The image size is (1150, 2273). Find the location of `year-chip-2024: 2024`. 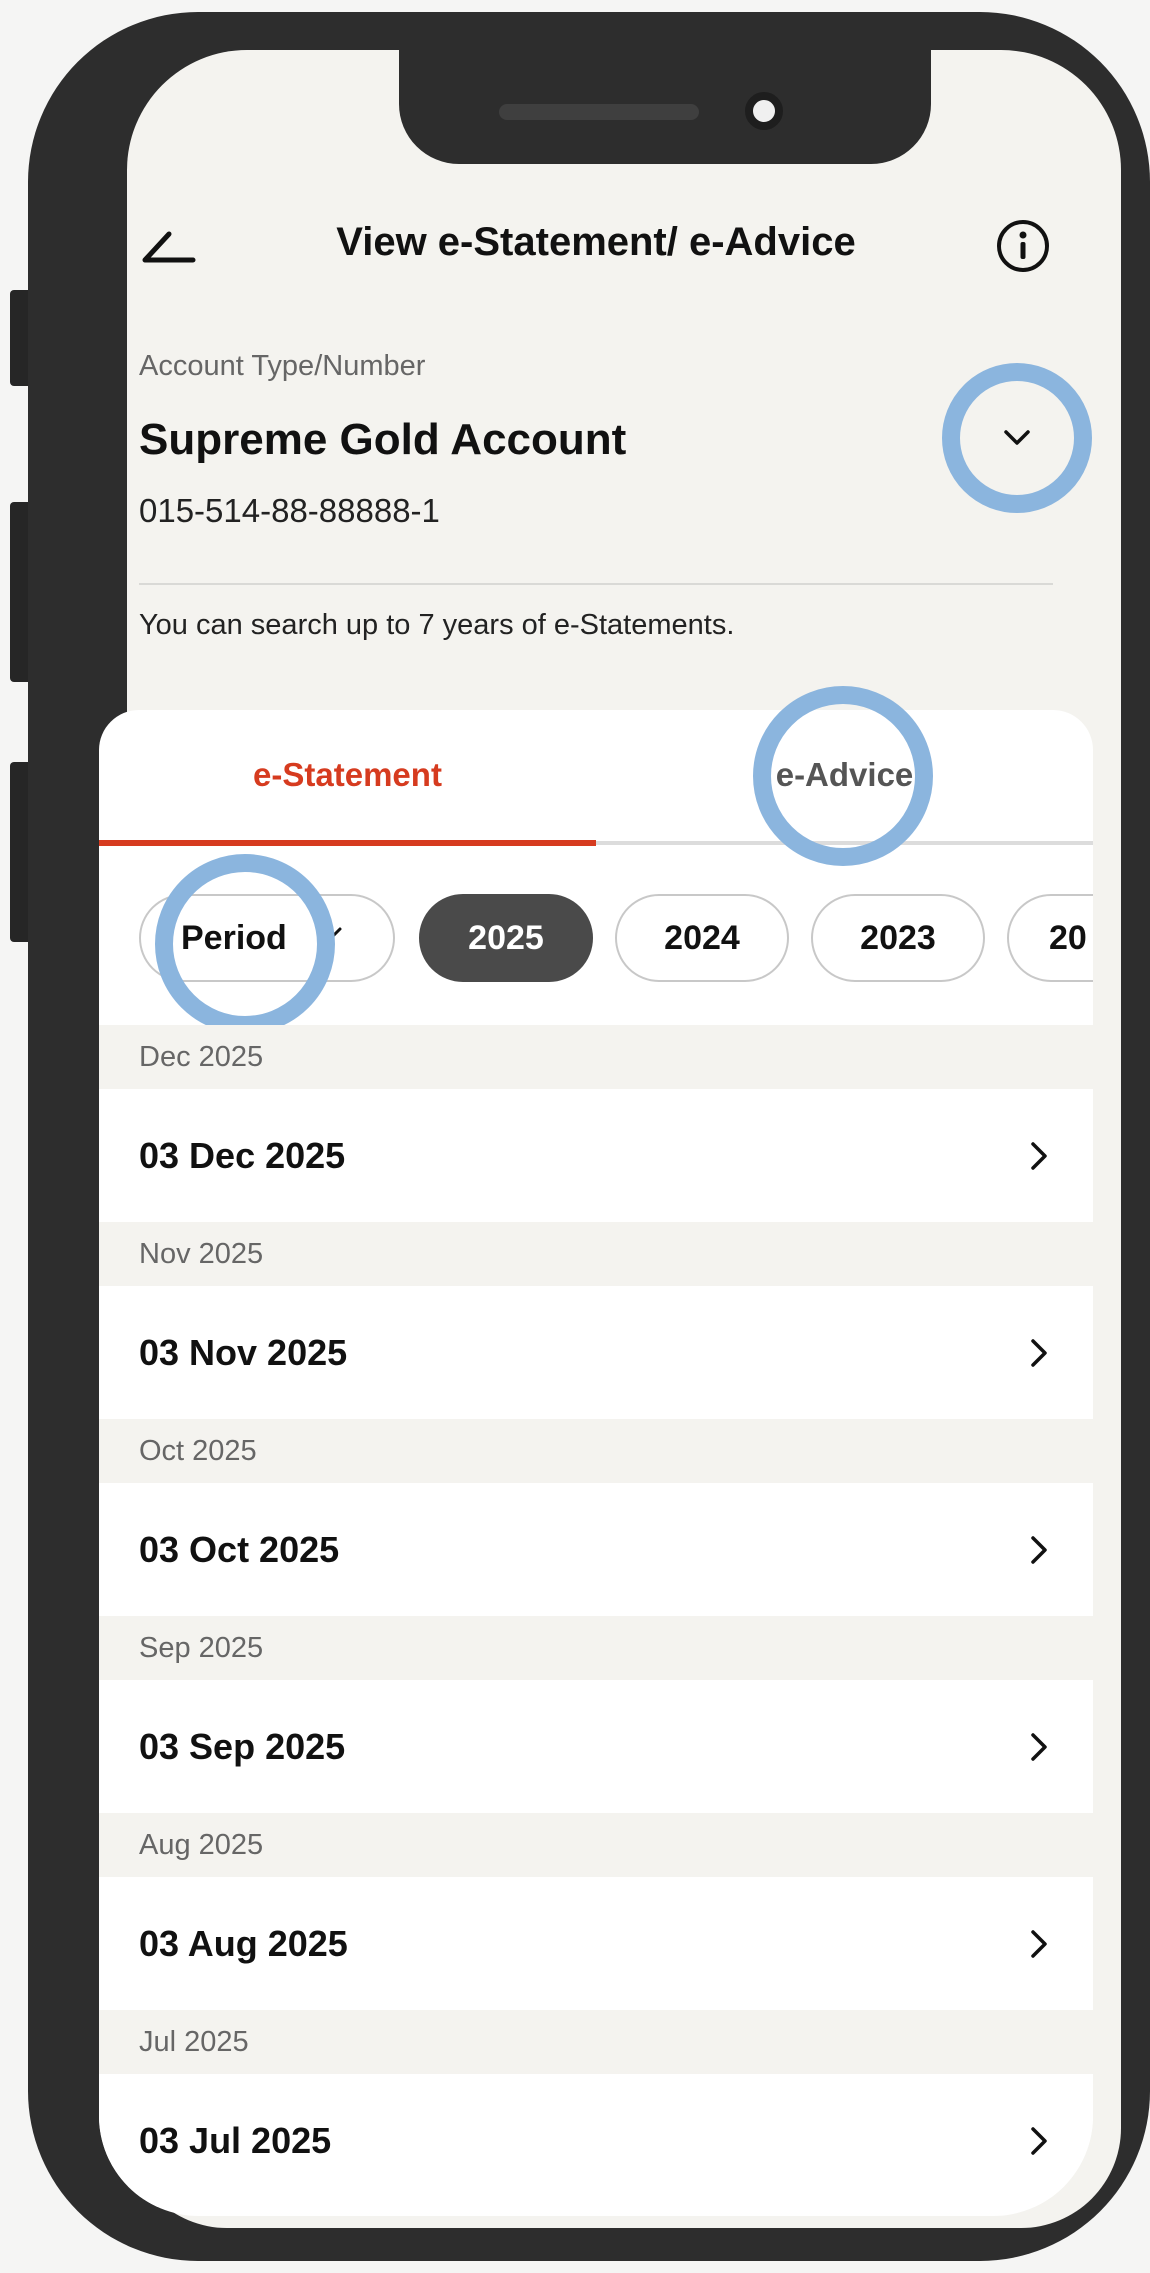

year-chip-2024: 2024 is located at coordinates (702, 938).